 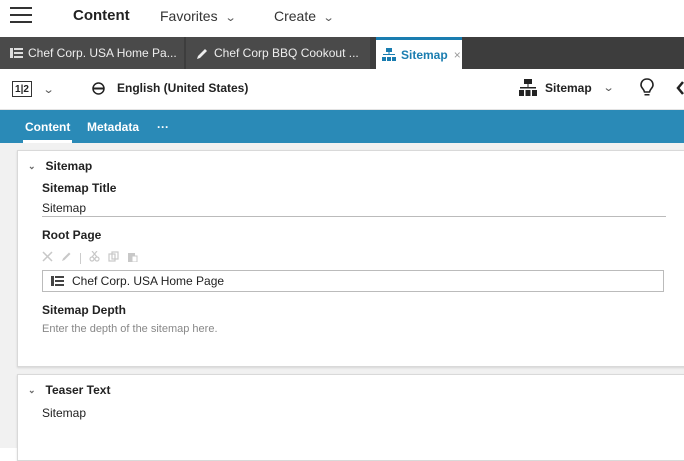 What do you see at coordinates (295, 16) in the screenshot?
I see `create-label: Create` at bounding box center [295, 16].